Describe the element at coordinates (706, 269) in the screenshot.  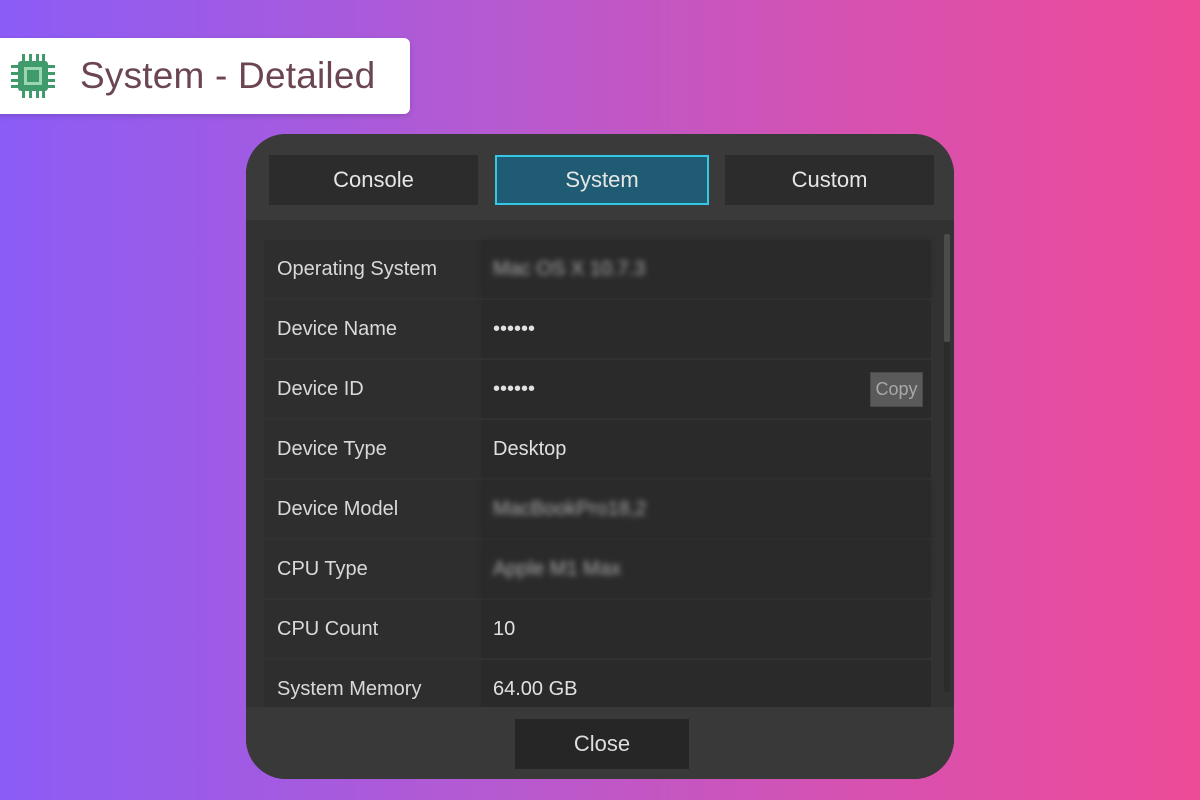
I see `row-value-operating-system: Mac OS X 10.7.3` at that location.